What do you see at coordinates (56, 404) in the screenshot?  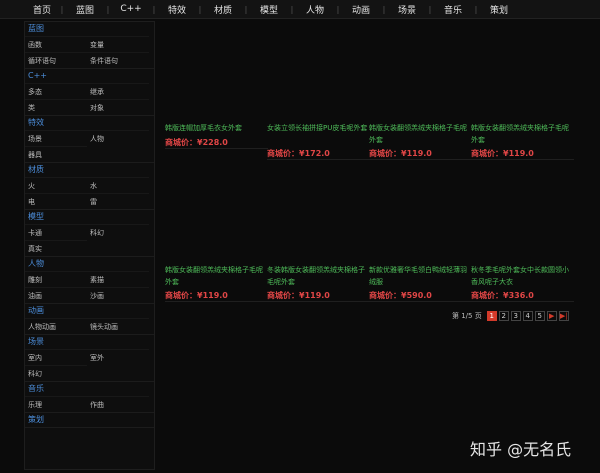 I see `sidebar-subitem: 乐理` at bounding box center [56, 404].